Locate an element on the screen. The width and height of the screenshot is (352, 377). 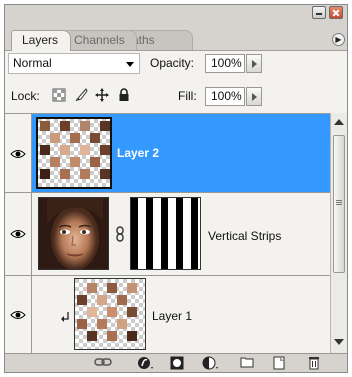
blend-mode-value: Normal is located at coordinates (32, 63).